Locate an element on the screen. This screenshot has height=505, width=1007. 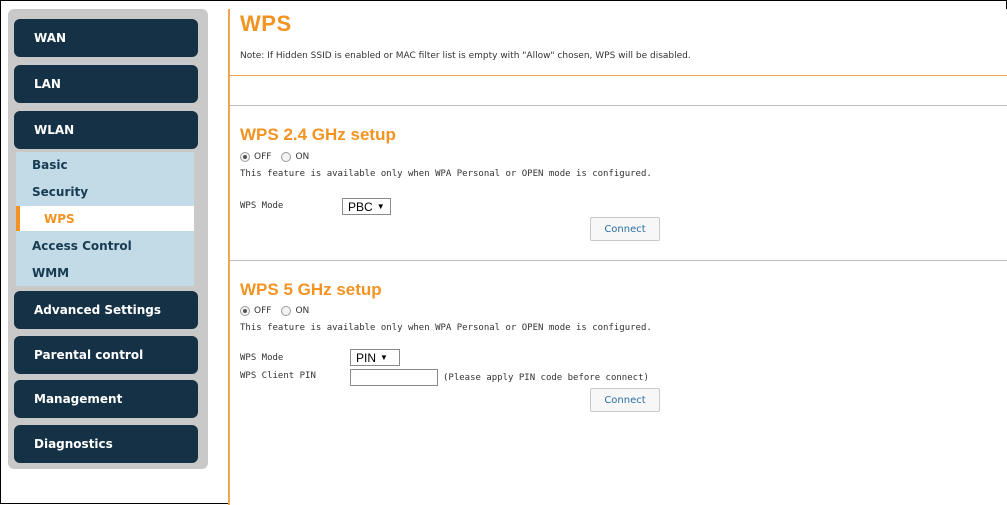
nav-label: Management is located at coordinates (78, 399).